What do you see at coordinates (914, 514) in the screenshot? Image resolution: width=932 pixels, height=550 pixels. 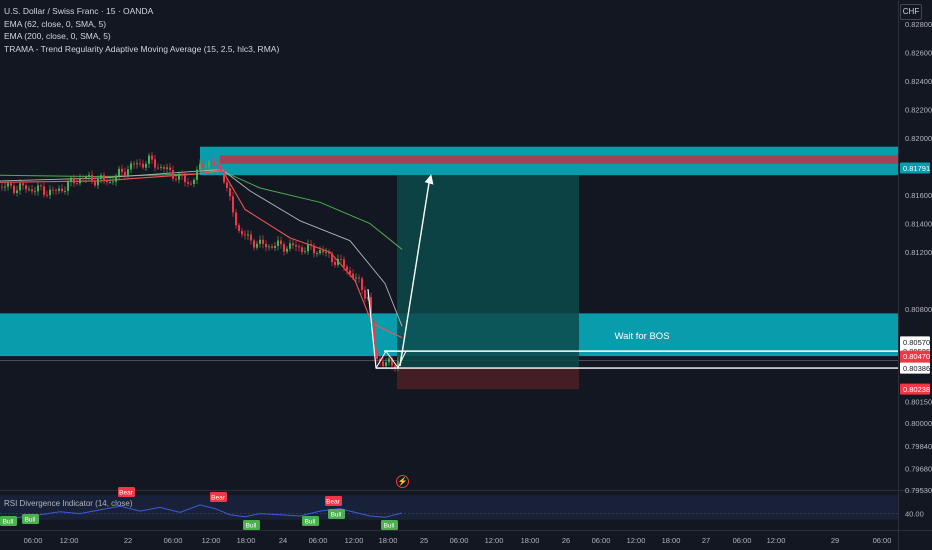 I see `rsi-level-label: 40.00` at bounding box center [914, 514].